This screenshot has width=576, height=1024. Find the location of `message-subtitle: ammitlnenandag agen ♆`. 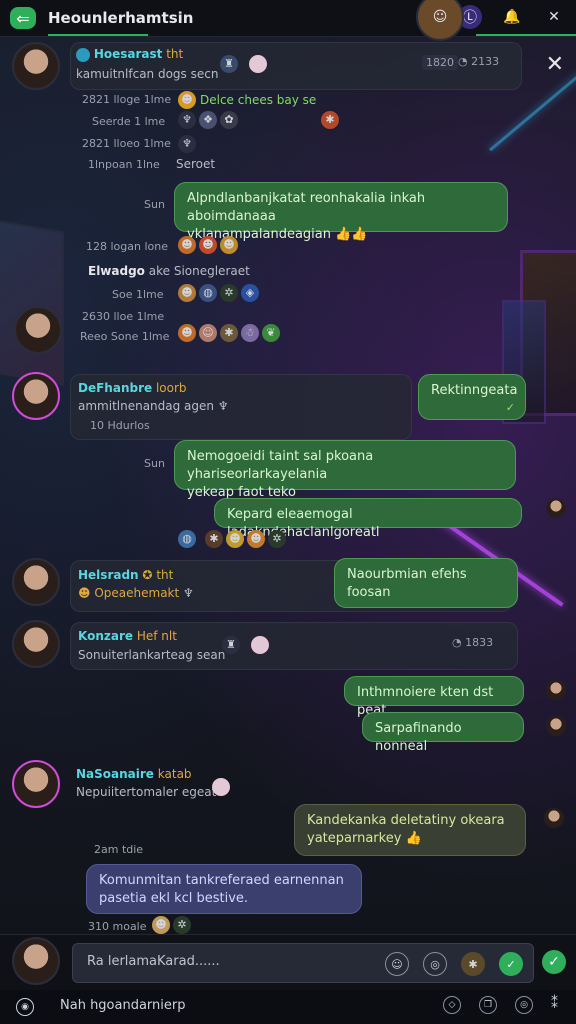

message-subtitle: ammitlnenandag agen ♆ is located at coordinates (153, 406).